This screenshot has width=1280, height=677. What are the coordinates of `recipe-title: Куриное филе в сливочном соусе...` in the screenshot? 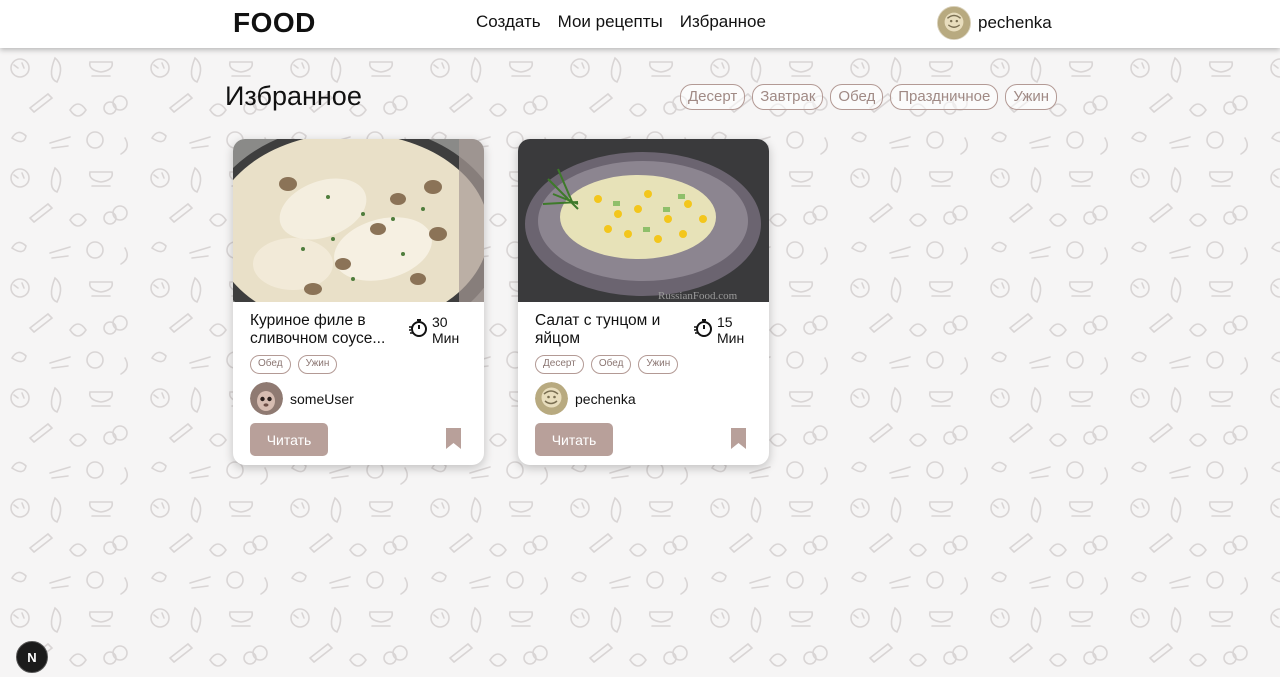 It's located at (324, 330).